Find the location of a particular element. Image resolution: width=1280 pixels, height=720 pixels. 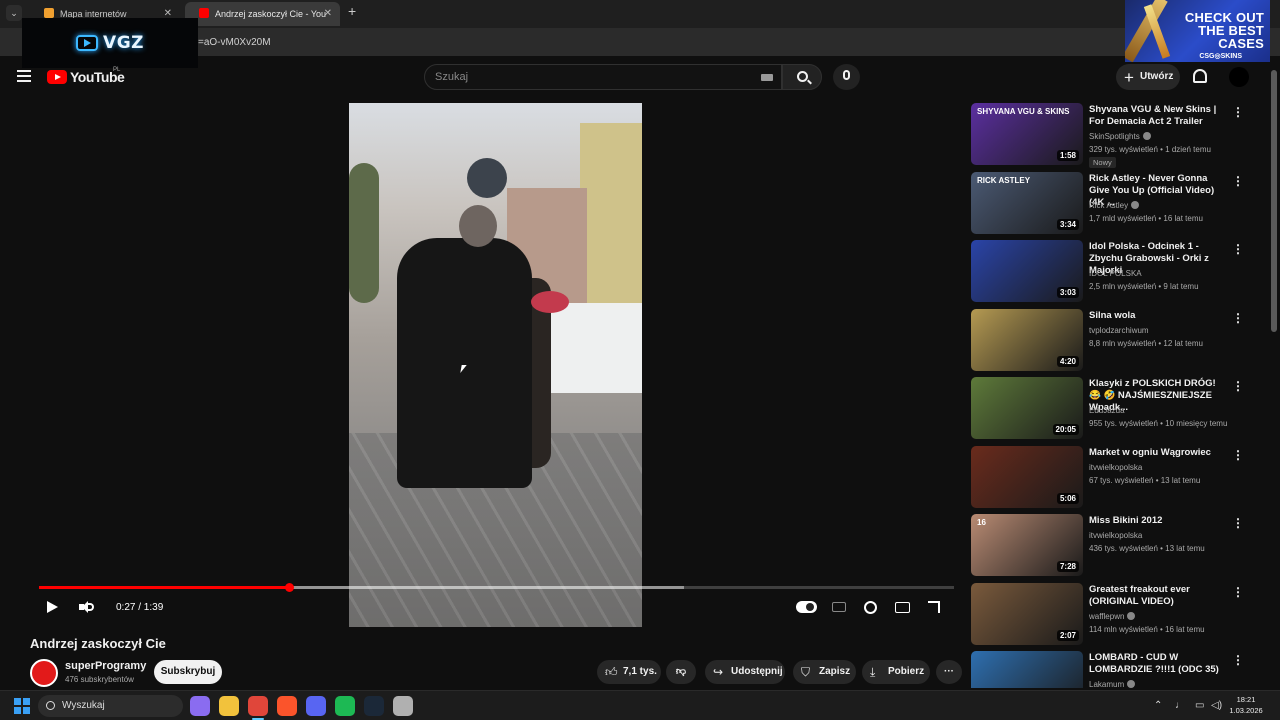

share-button: ↪ Udostępnij is located at coordinates (745, 672).